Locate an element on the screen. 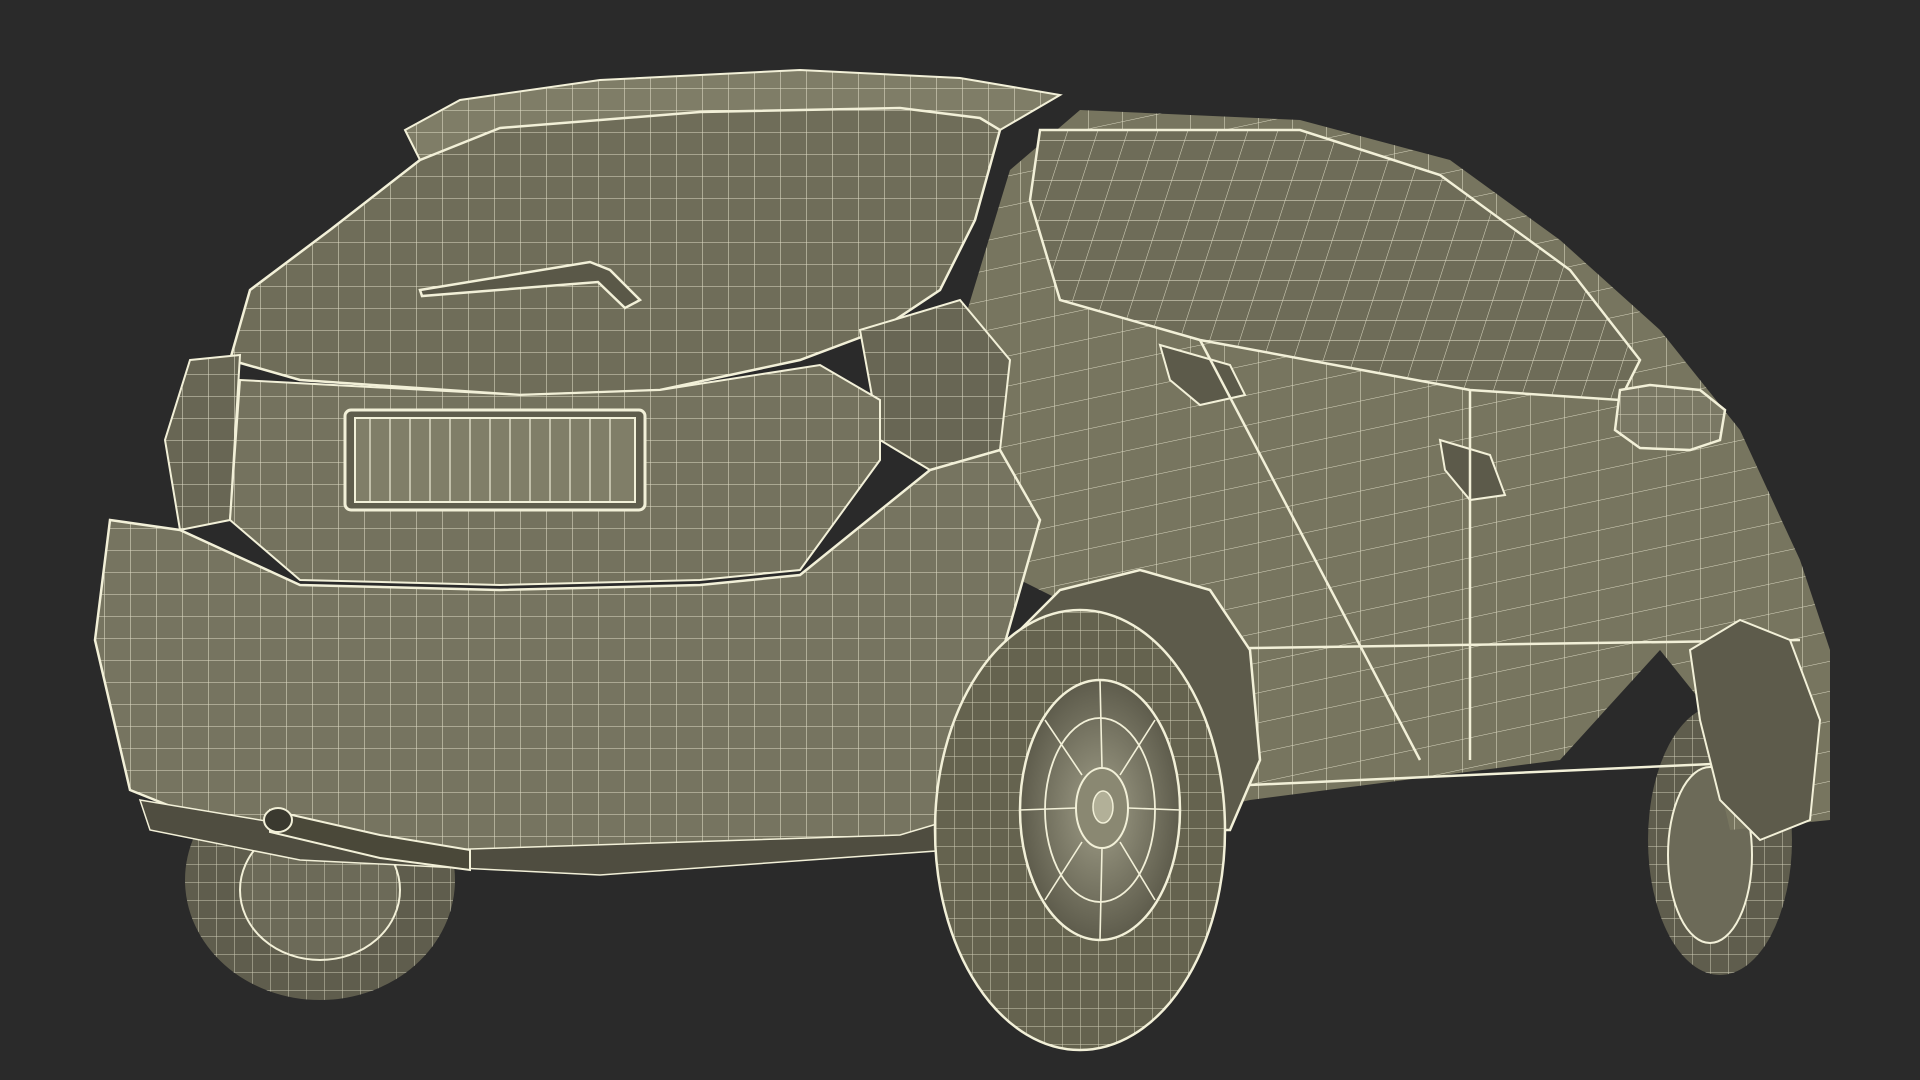 The width and height of the screenshot is (1920, 1080). license-plate is located at coordinates (495, 460).